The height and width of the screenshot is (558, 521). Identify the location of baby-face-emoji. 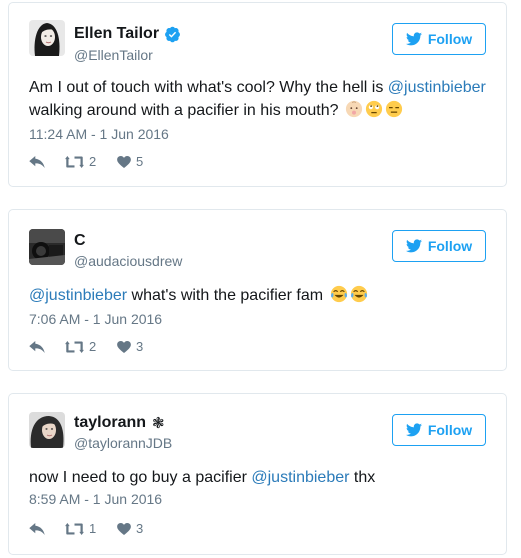
(354, 109).